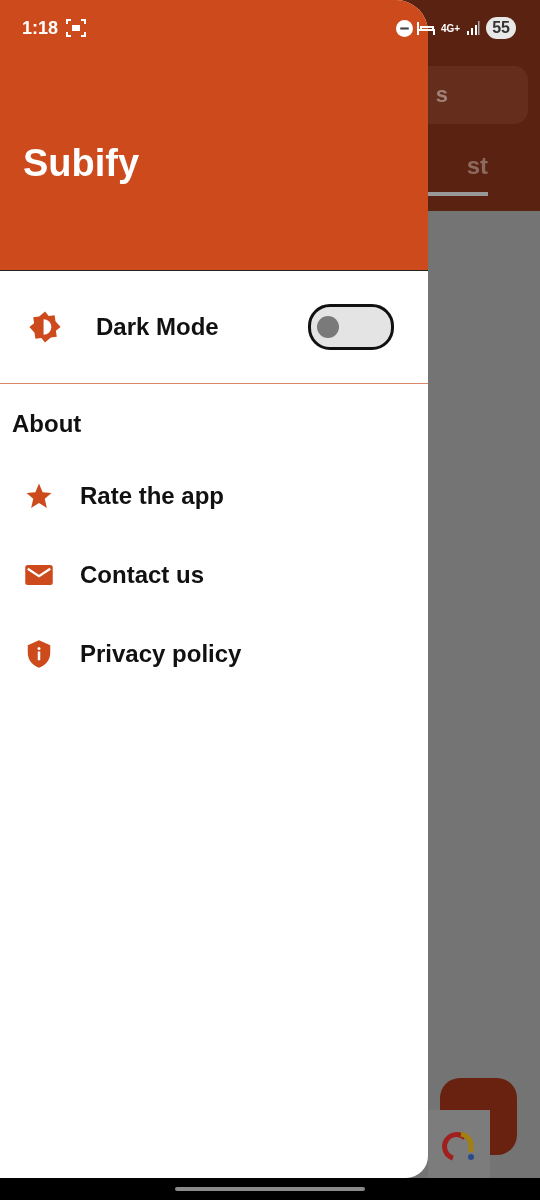 This screenshot has width=540, height=1200. I want to click on dark-mode-label: Dark Mode, so click(158, 327).